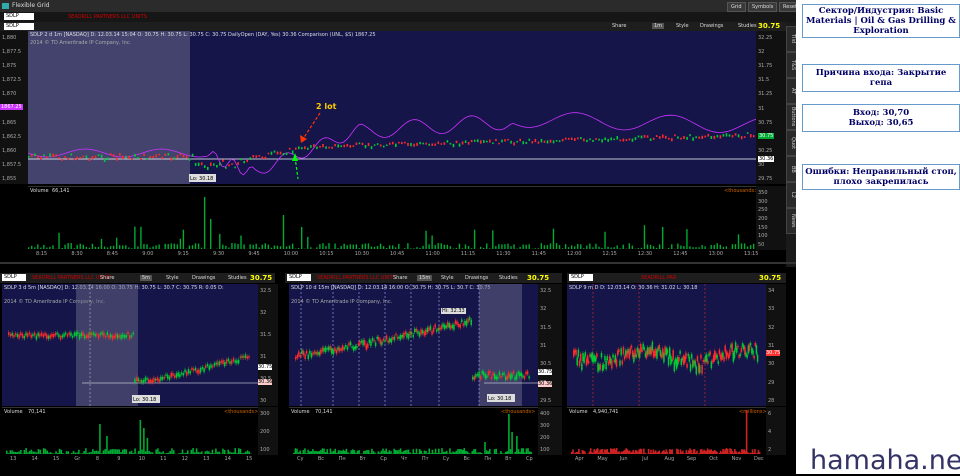 The image size is (960, 476). What do you see at coordinates (762, 7) in the screenshot?
I see `symbols-button: Symbols` at bounding box center [762, 7].